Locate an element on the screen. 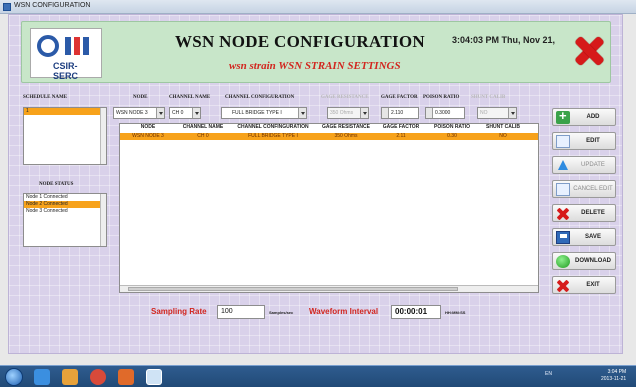 Image resolution: width=636 pixels, height=387 pixels. poison-ratio-label: POISON RATIO is located at coordinates (441, 97).